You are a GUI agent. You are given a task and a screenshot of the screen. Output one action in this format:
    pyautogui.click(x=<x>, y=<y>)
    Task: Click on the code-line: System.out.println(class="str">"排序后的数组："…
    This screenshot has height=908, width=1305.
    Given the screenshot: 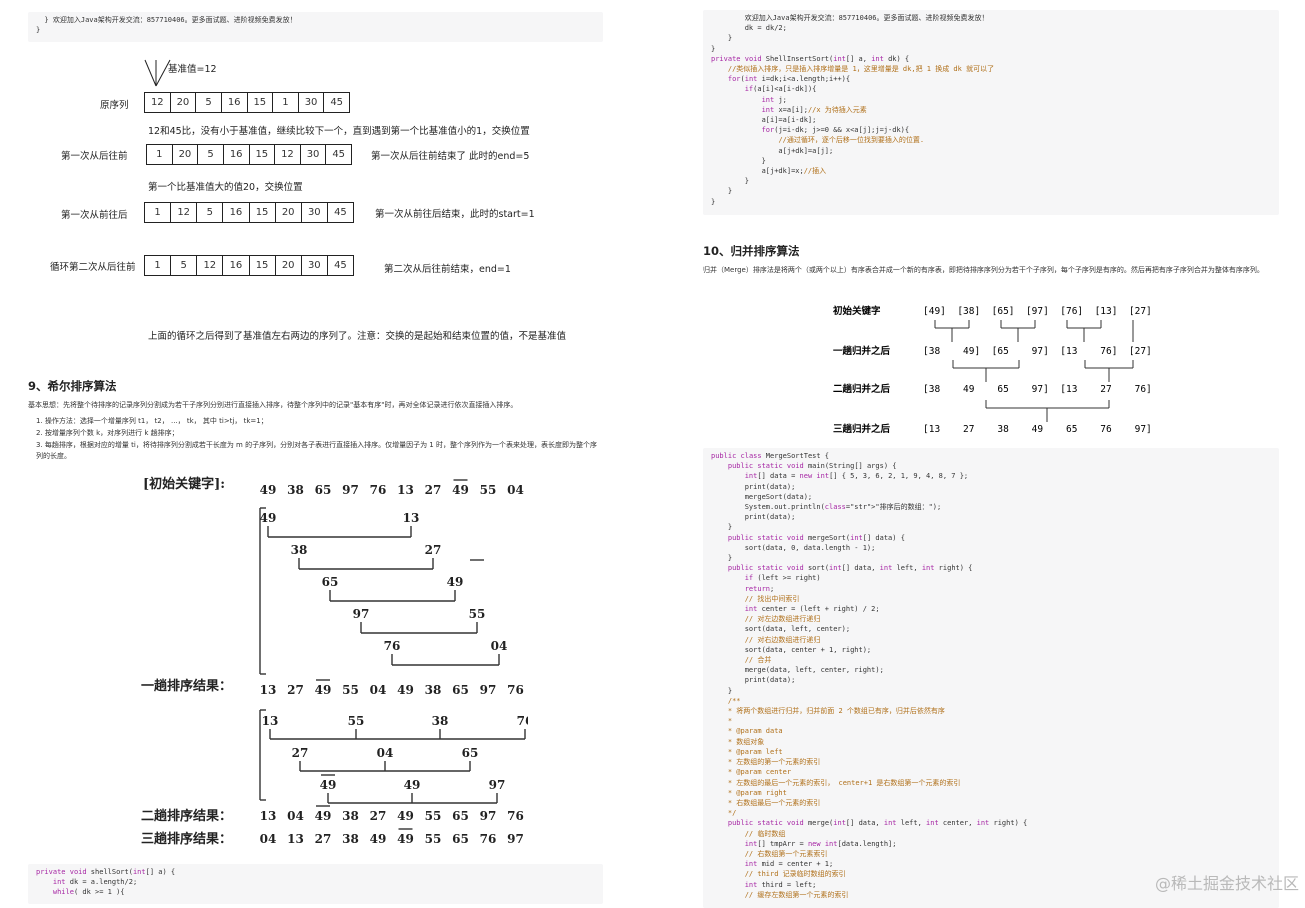 What is the action you would take?
    pyautogui.click(x=826, y=507)
    